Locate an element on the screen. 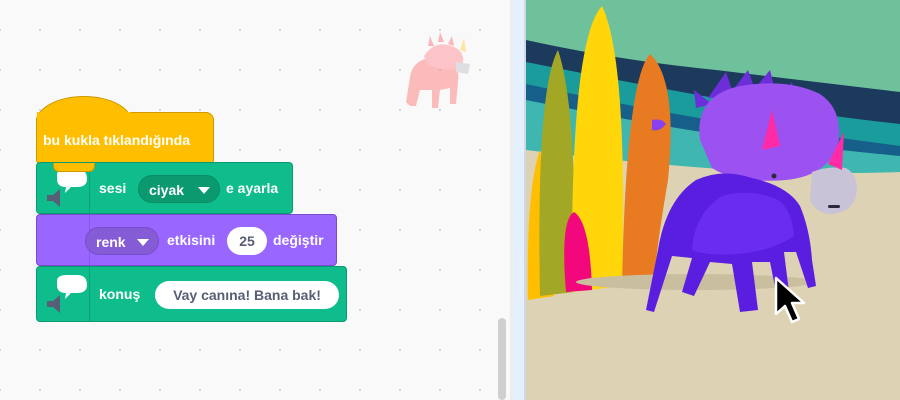 This screenshot has height=400, width=900. say-extension-icon-area is located at coordinates (63, 294).